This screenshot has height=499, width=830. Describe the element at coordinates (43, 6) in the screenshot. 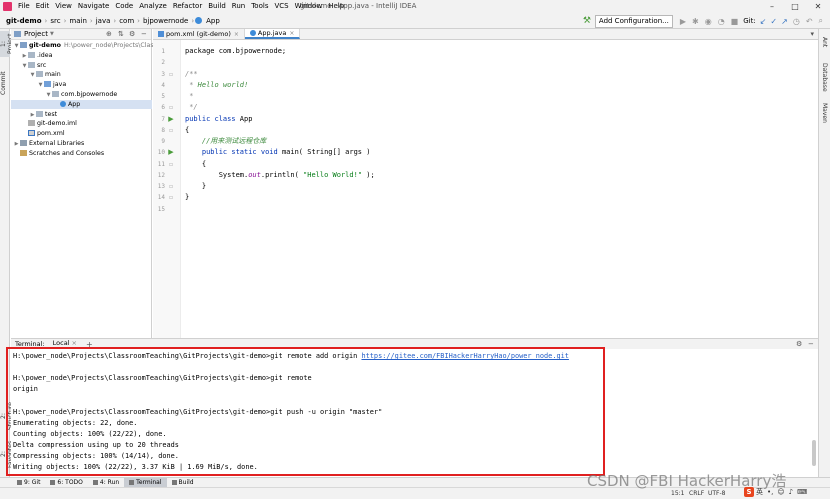

I see `menu-edit: Edit` at that location.